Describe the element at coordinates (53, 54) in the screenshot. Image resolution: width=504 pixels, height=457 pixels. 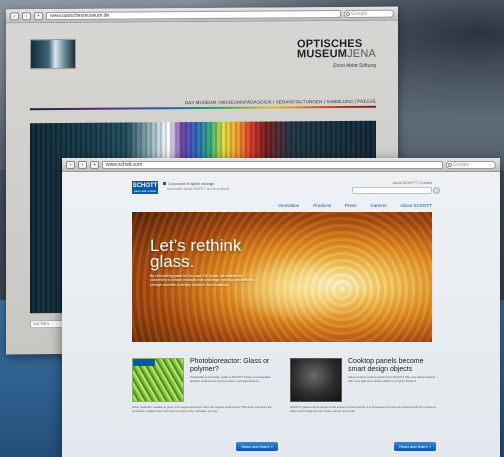
I see `museum-logo-image` at that location.